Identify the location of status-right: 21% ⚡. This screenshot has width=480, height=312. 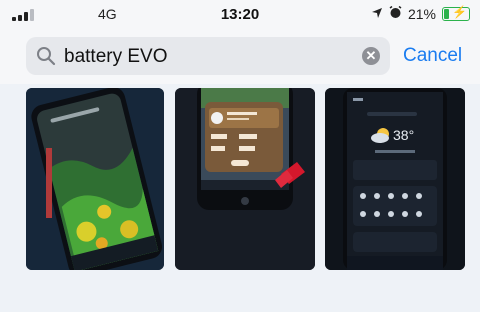
(420, 13).